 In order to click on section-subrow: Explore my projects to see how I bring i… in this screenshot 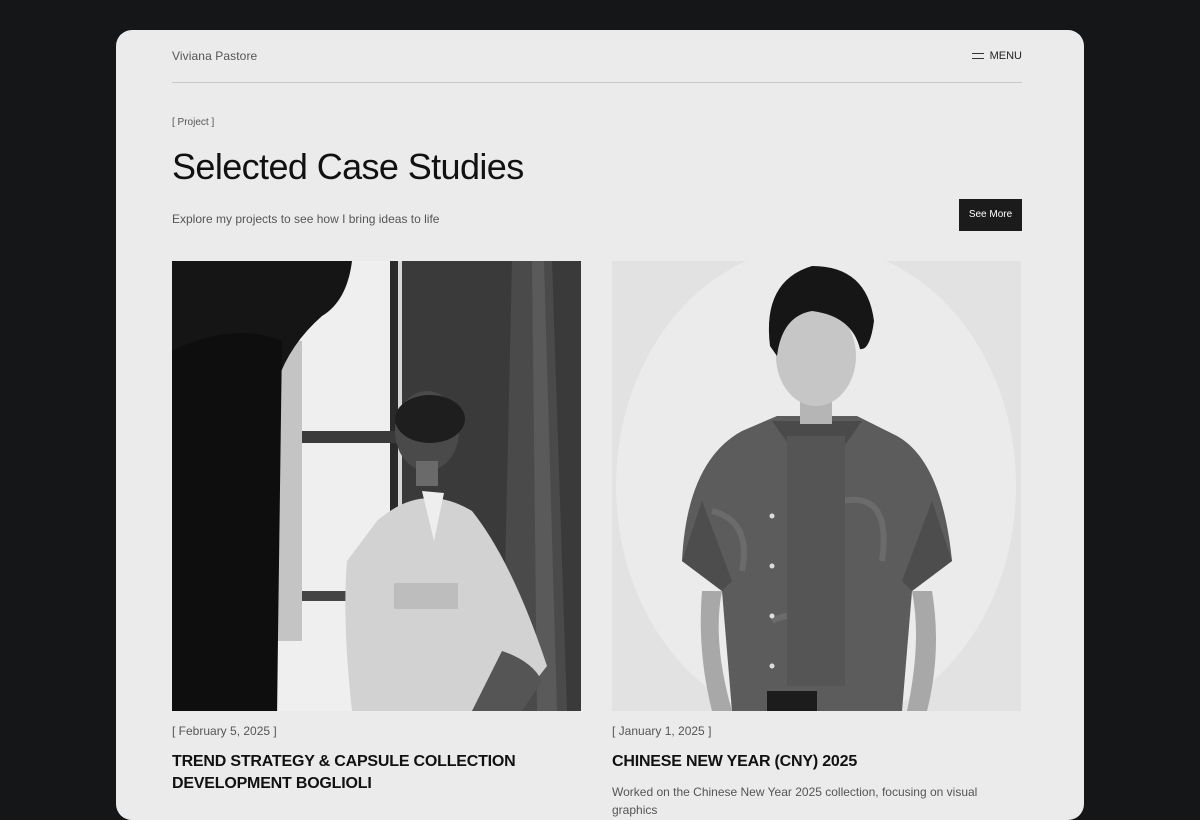, I will do `click(597, 216)`.